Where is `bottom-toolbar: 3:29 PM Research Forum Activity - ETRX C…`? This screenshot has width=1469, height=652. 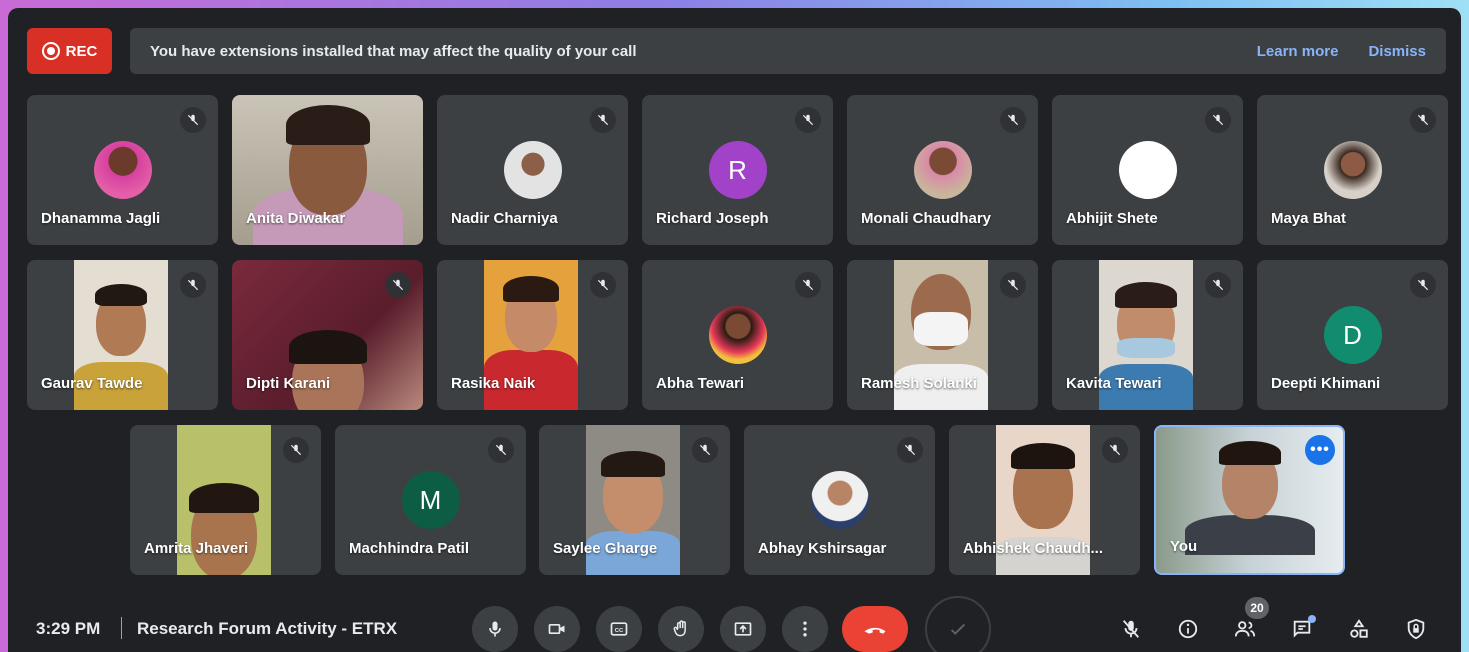
bottom-toolbar: 3:29 PM Research Forum Activity - ETRX C… is located at coordinates (734, 622).